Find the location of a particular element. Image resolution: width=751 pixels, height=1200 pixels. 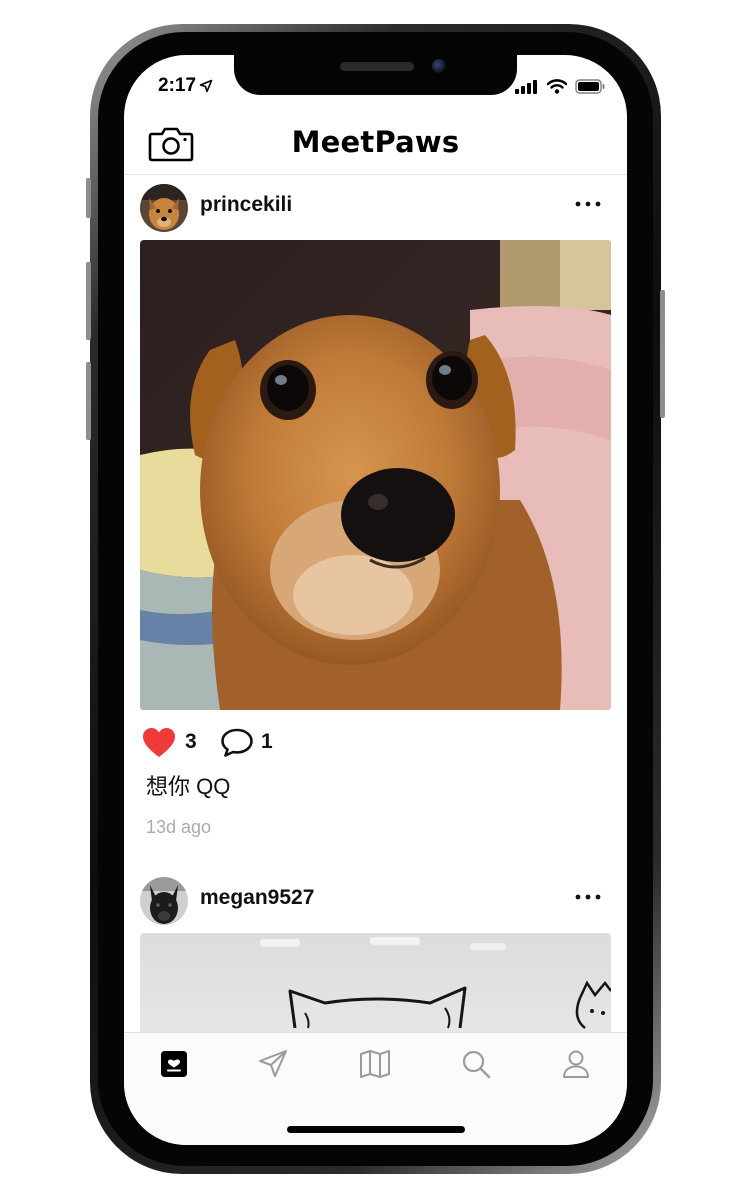

tab-map is located at coordinates (375, 1064).